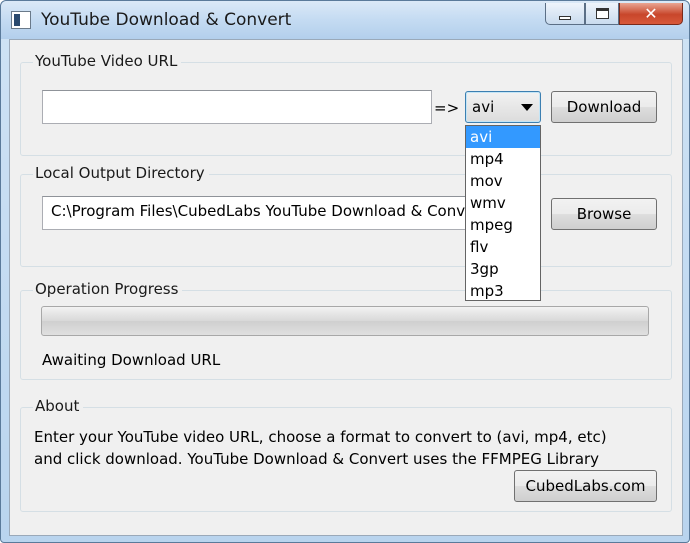  I want to click on window-title: YouTube Download & Convert, so click(166, 20).